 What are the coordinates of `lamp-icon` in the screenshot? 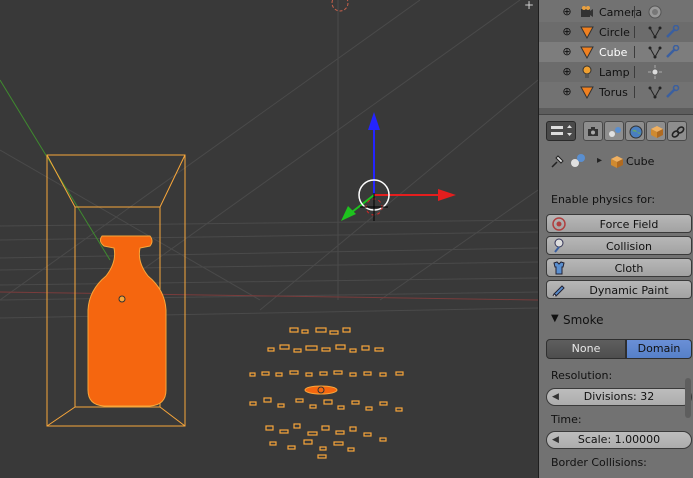 It's located at (587, 71).